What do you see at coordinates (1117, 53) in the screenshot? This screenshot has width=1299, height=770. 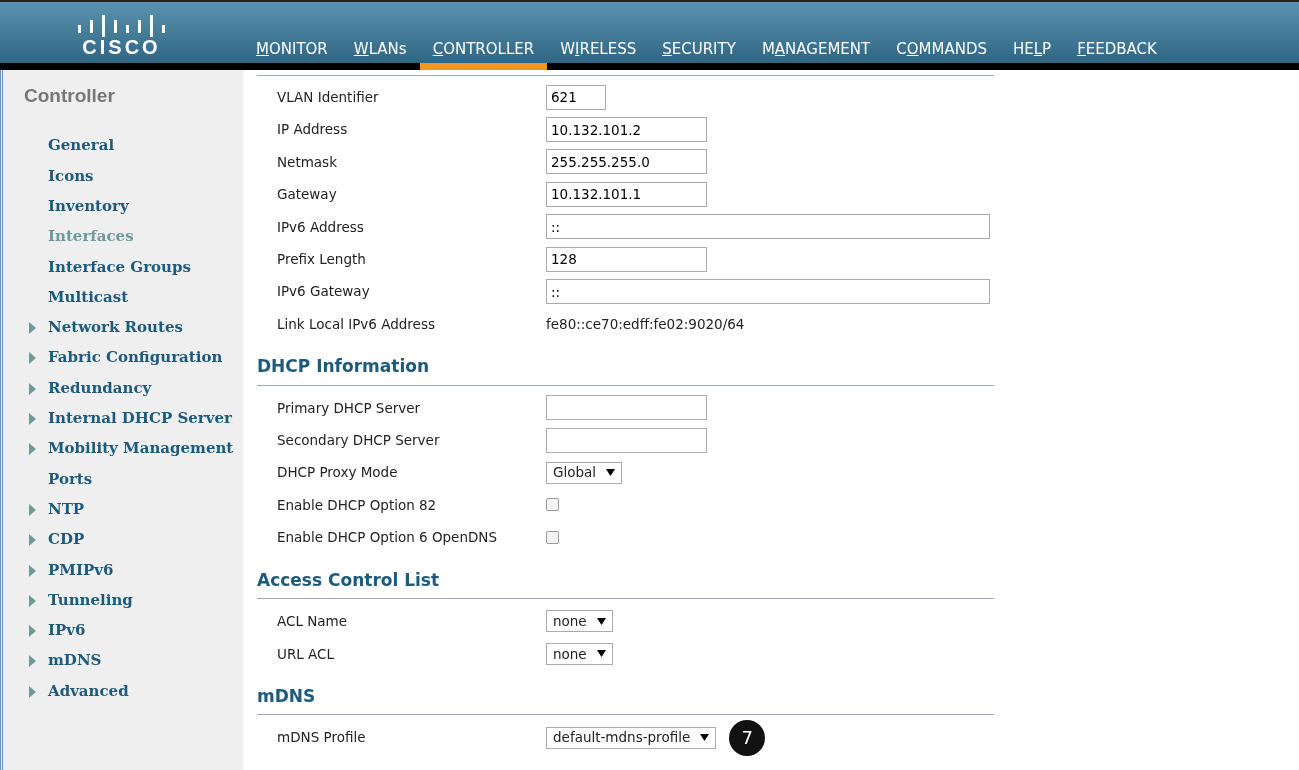 I see `nav-tab: FEEDBACK` at bounding box center [1117, 53].